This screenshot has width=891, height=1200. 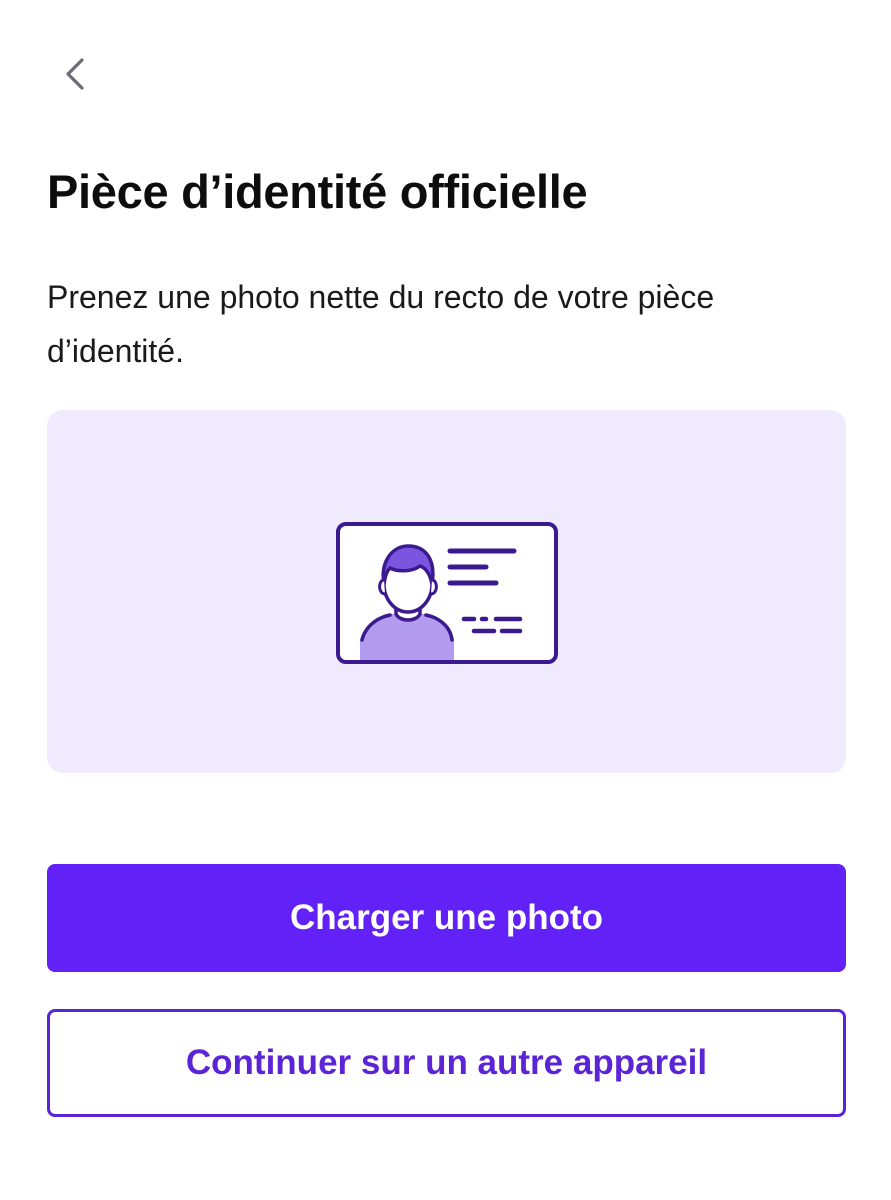 I want to click on continue-other-device-button: Continuer sur un autre appareil, so click(x=446, y=1063).